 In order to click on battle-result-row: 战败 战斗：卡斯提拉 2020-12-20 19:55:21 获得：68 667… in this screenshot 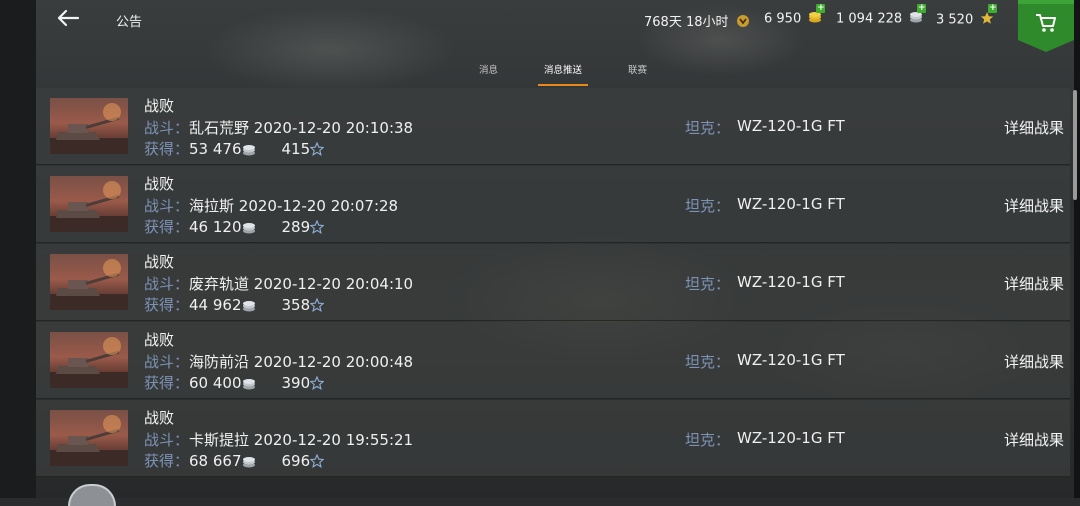, I will do `click(553, 438)`.